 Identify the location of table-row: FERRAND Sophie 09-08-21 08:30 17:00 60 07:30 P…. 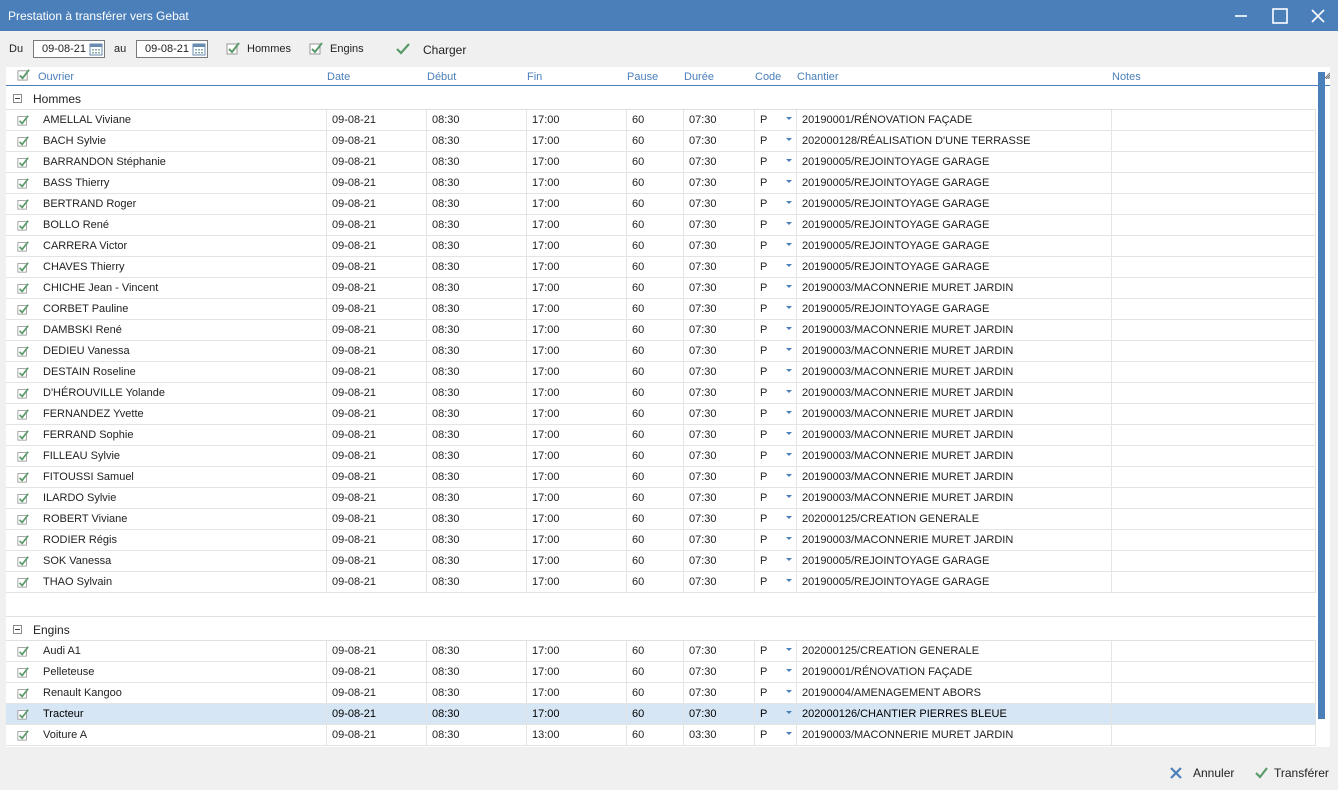
(661, 435).